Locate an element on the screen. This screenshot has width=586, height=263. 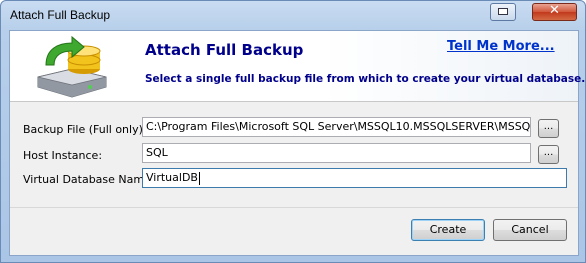
close-button: ✕ is located at coordinates (554, 12).